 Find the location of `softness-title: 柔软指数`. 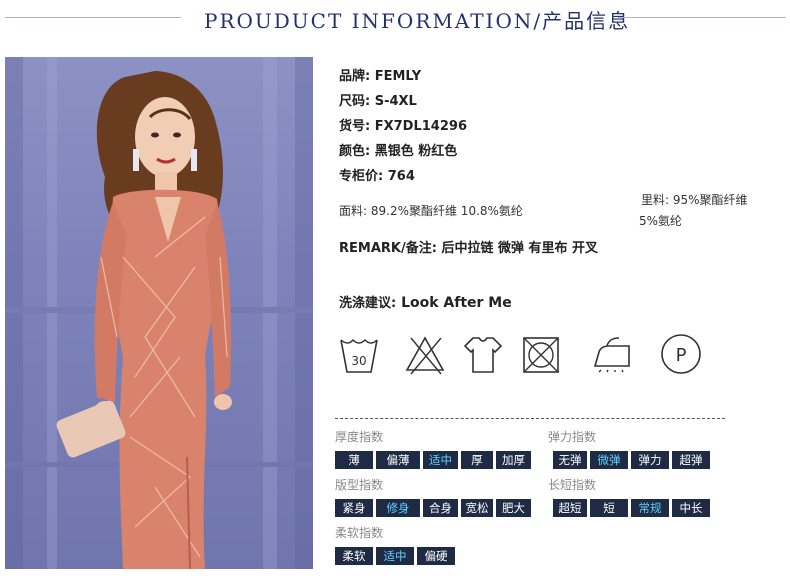

softness-title: 柔软指数 is located at coordinates (359, 533).